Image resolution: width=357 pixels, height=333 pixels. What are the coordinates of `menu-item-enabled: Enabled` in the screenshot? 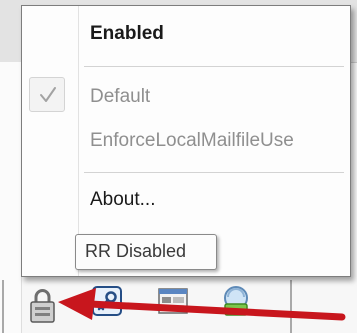 It's located at (127, 34).